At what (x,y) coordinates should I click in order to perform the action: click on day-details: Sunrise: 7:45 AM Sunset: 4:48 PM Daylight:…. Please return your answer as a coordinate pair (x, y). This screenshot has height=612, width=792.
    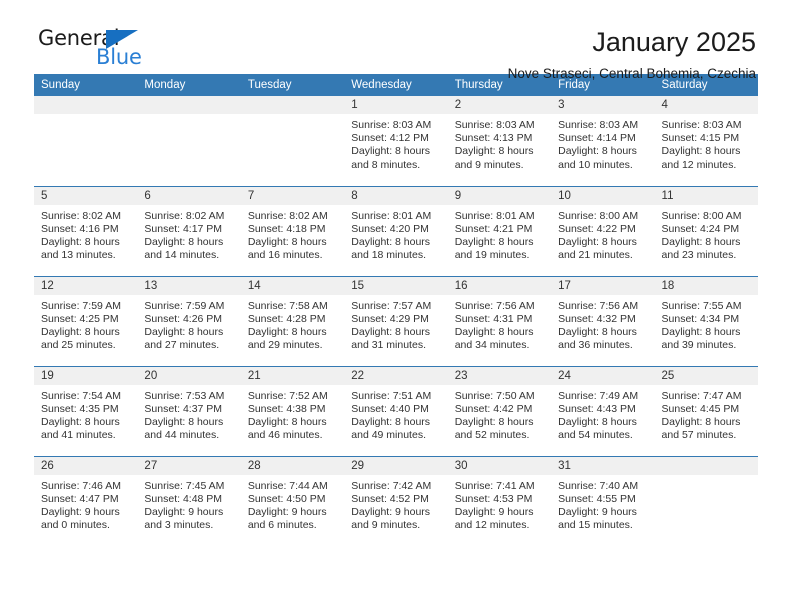
    Looking at the image, I should click on (188, 504).